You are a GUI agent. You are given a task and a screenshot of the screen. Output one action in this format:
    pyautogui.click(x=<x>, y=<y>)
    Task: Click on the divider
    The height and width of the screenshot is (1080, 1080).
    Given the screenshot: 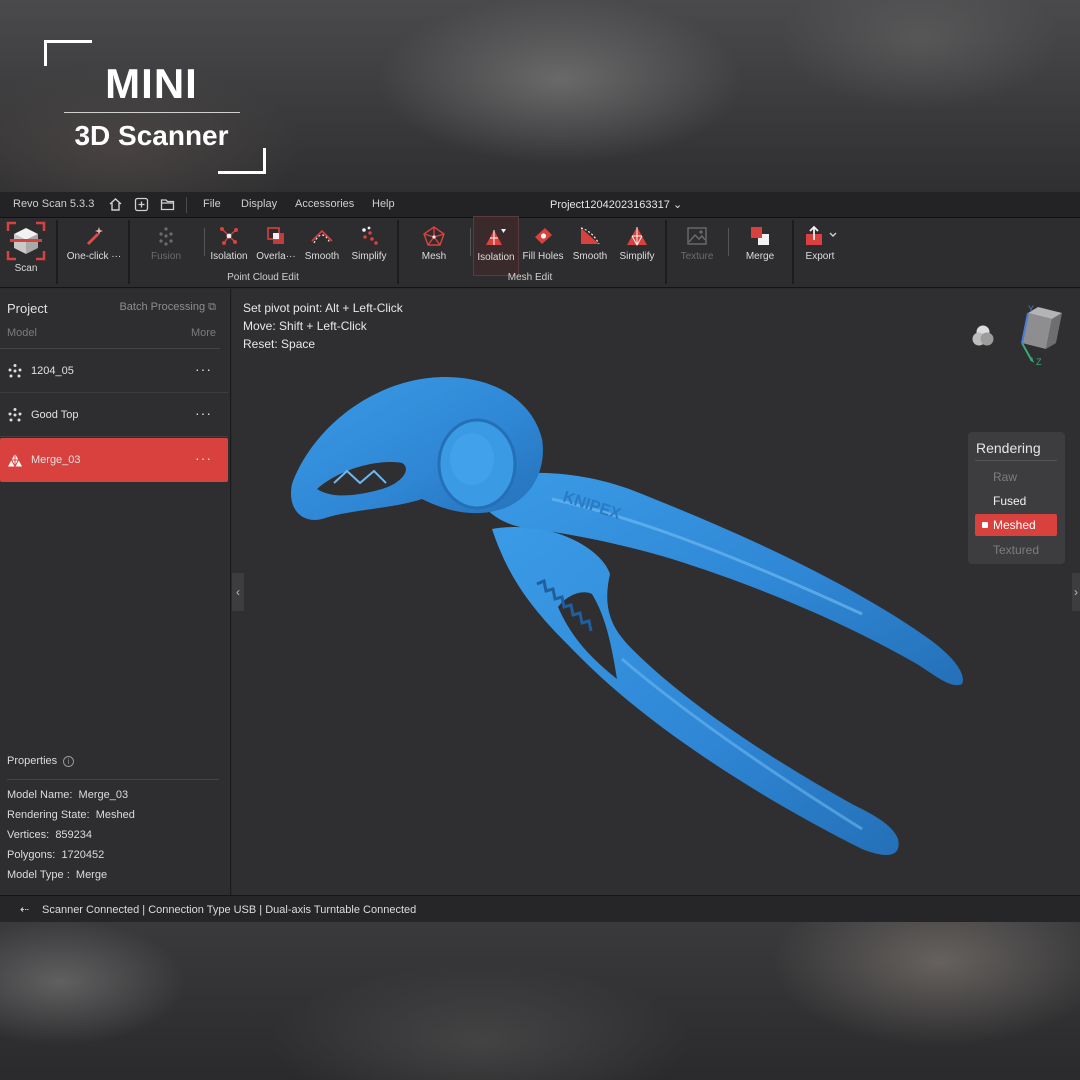 What is the action you would take?
    pyautogui.click(x=113, y=779)
    